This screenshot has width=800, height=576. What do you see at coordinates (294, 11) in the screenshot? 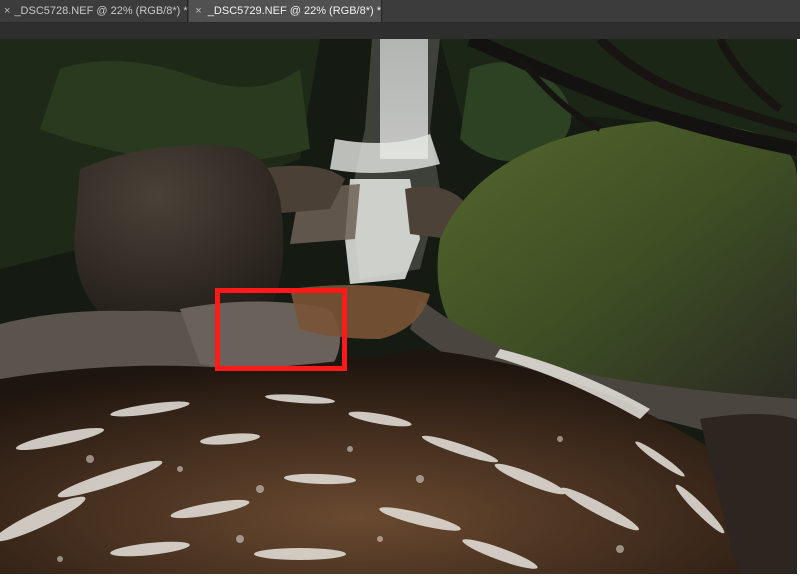
I see `tab-label: _DSC5729.NEF @ 22% (RGB/8*) *` at bounding box center [294, 11].